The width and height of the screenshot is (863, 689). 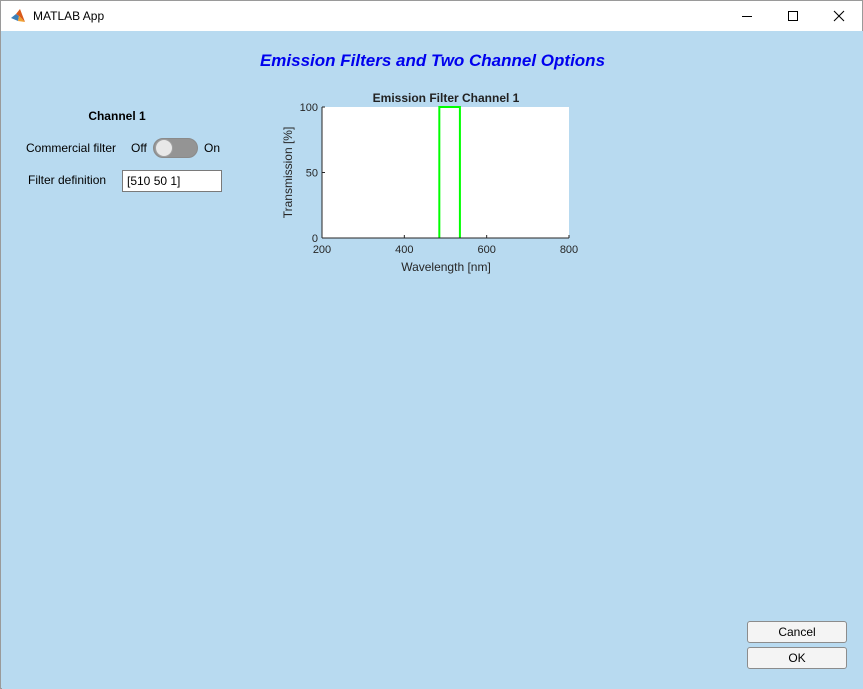 What do you see at coordinates (322, 250) in the screenshot?
I see `x-tick-label: 200` at bounding box center [322, 250].